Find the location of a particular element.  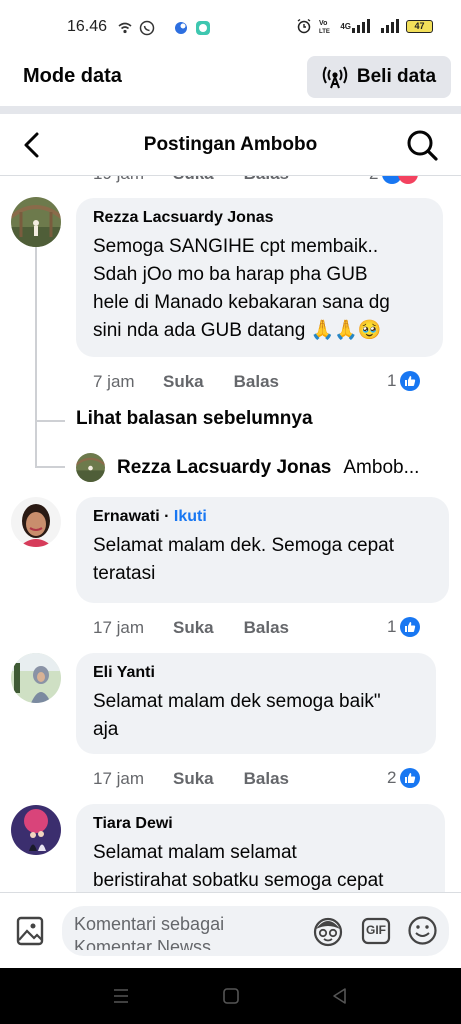

svg-text: Vo is located at coordinates (323, 23).